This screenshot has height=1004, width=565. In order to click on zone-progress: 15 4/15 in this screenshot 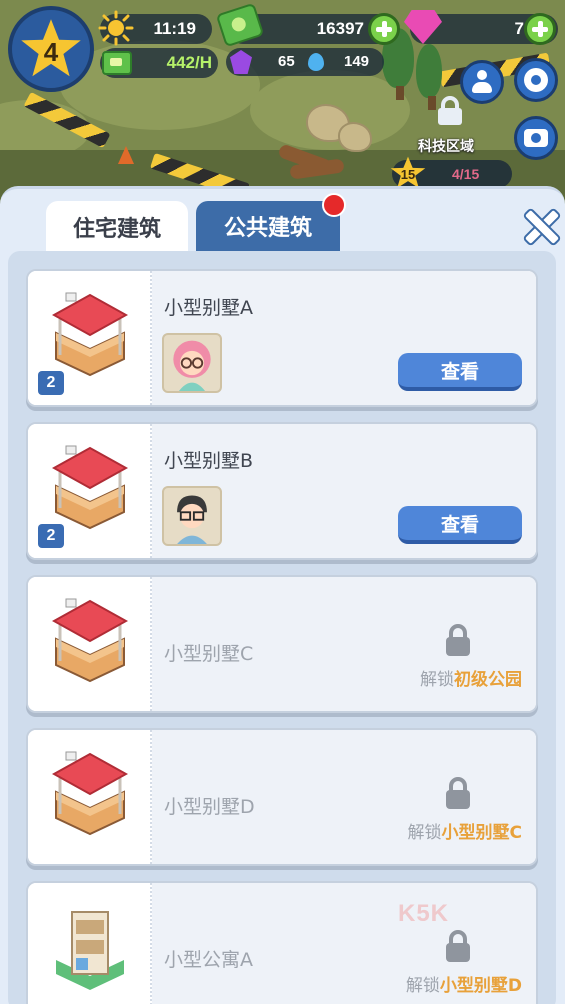, I will do `click(451, 172)`.